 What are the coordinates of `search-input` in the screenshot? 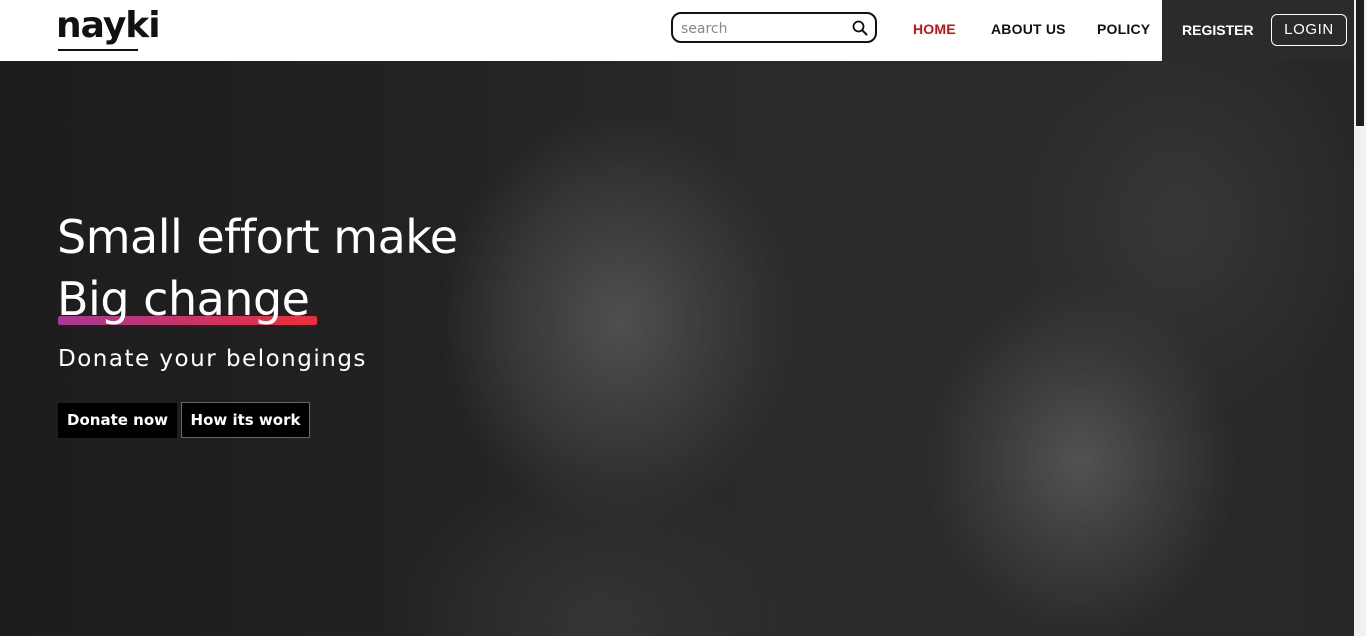 It's located at (766, 29).